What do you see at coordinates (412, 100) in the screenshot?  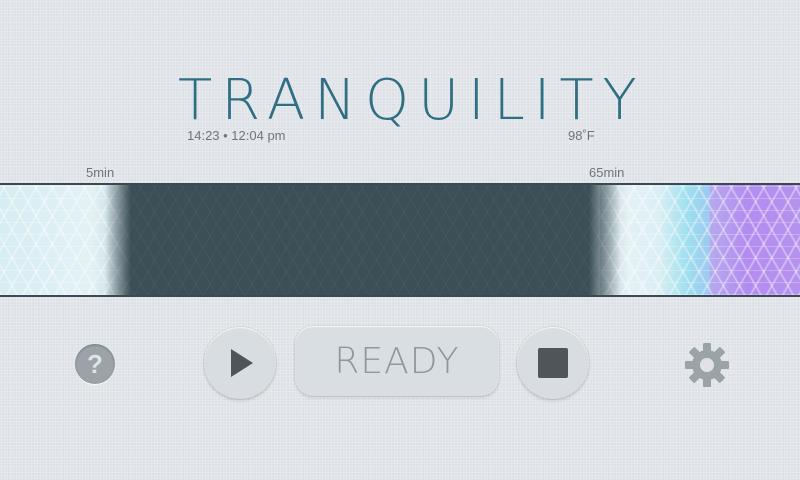 I see `app-title: TRANQUILITY` at bounding box center [412, 100].